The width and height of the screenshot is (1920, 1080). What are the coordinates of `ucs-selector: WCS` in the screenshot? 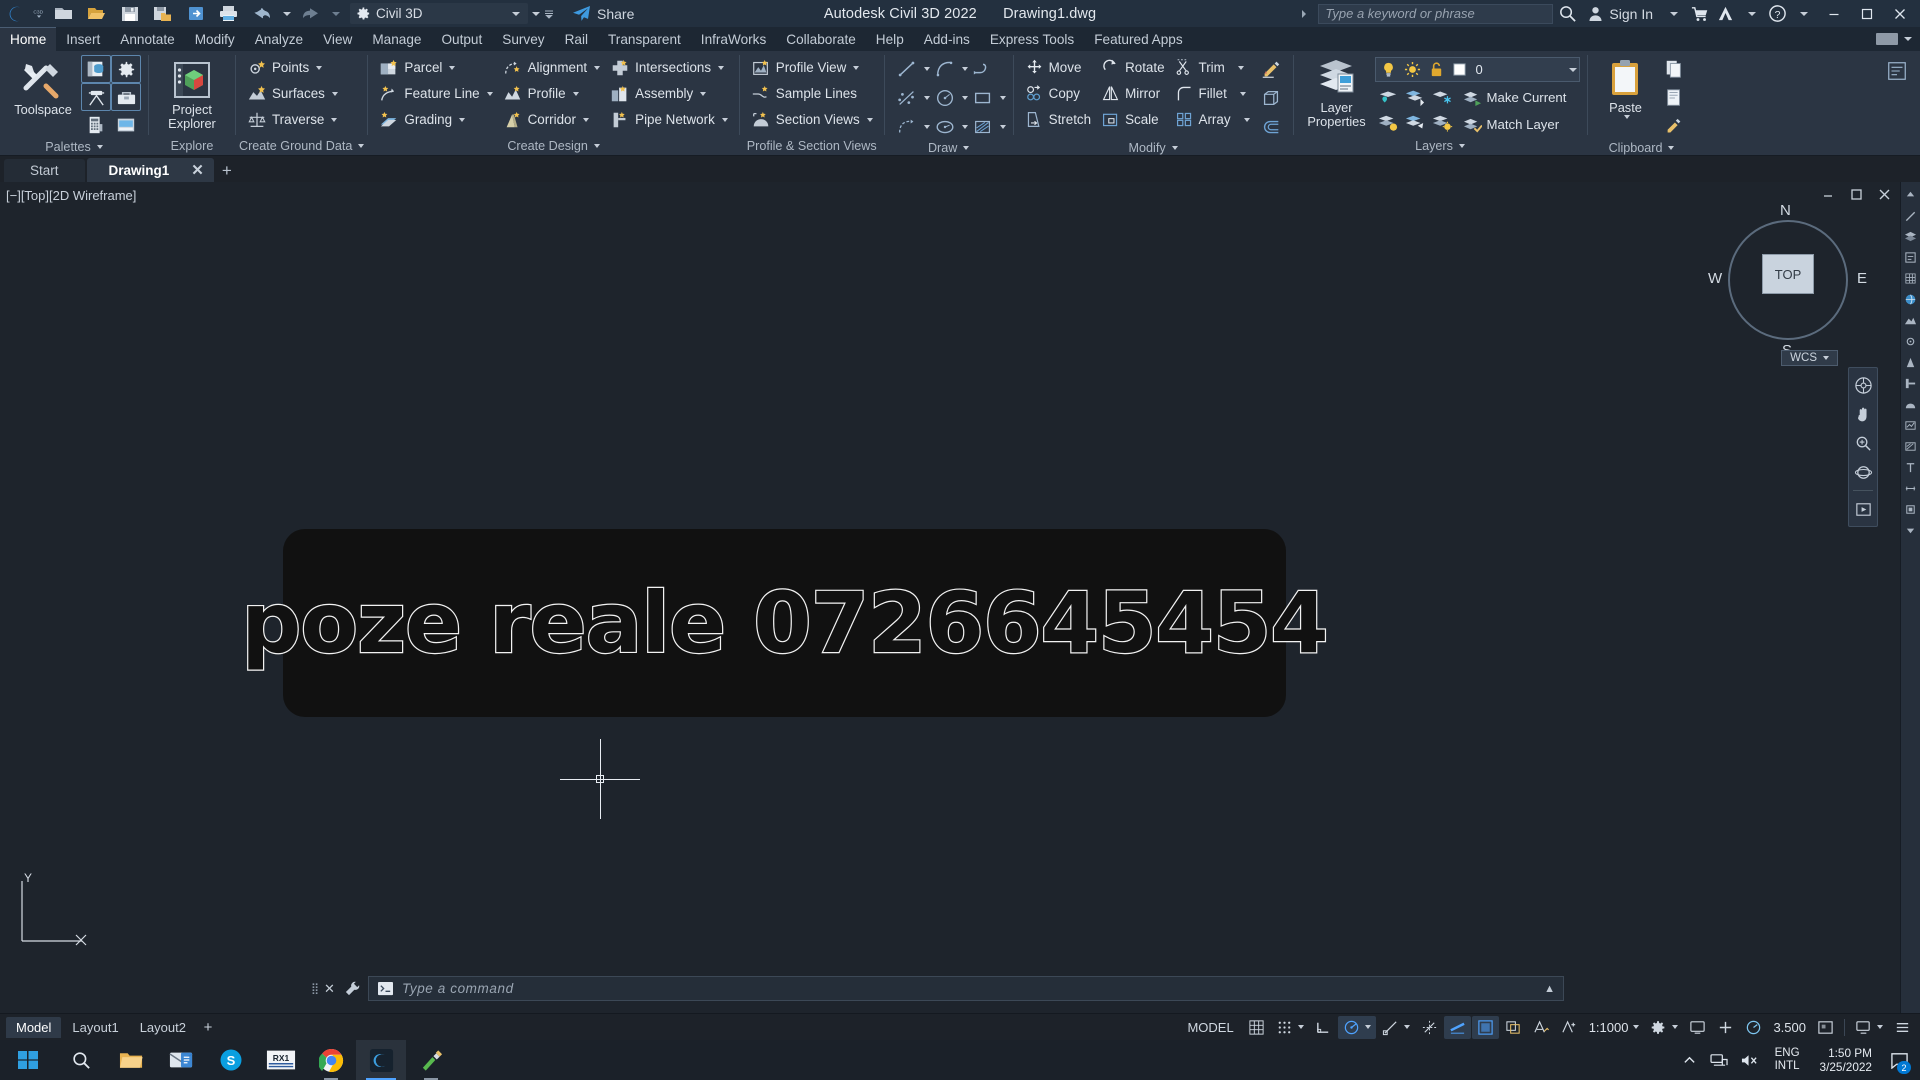 It's located at (1809, 358).